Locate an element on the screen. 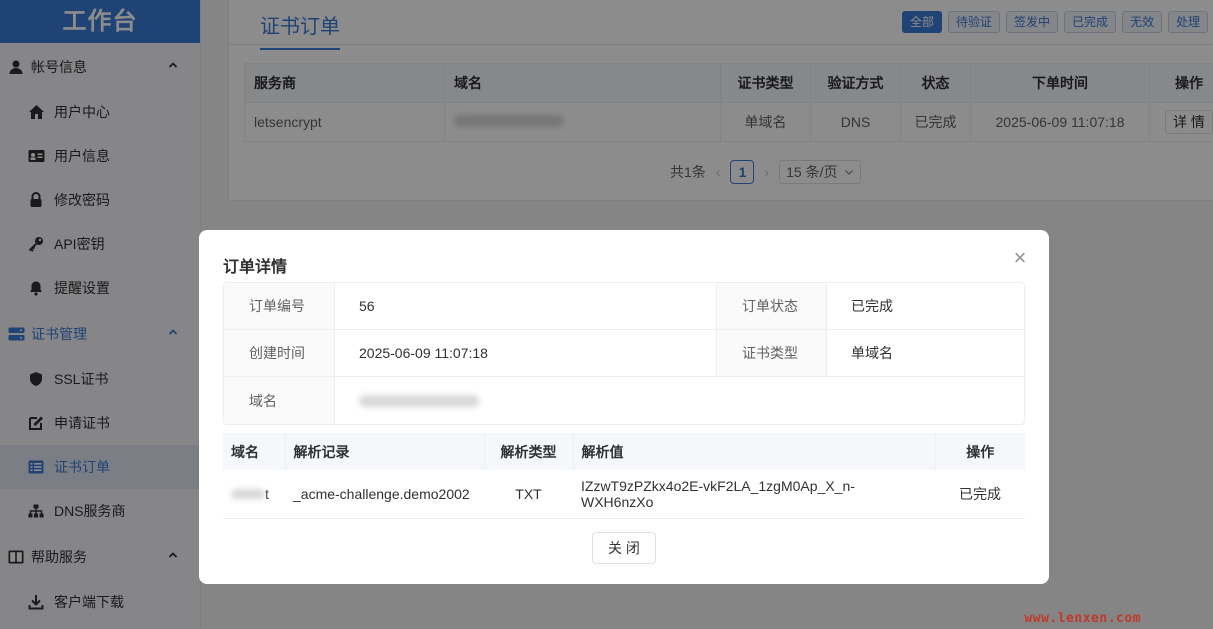 The image size is (1213, 629). col-domain: 域名 is located at coordinates (254, 451).